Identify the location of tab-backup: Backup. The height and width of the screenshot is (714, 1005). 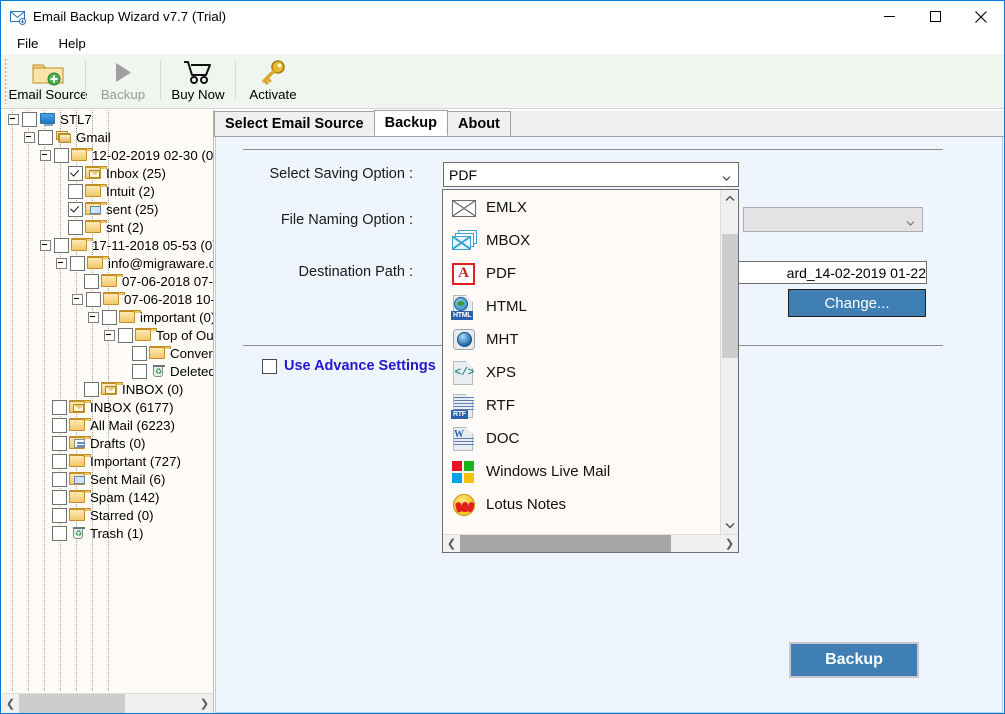
(411, 123).